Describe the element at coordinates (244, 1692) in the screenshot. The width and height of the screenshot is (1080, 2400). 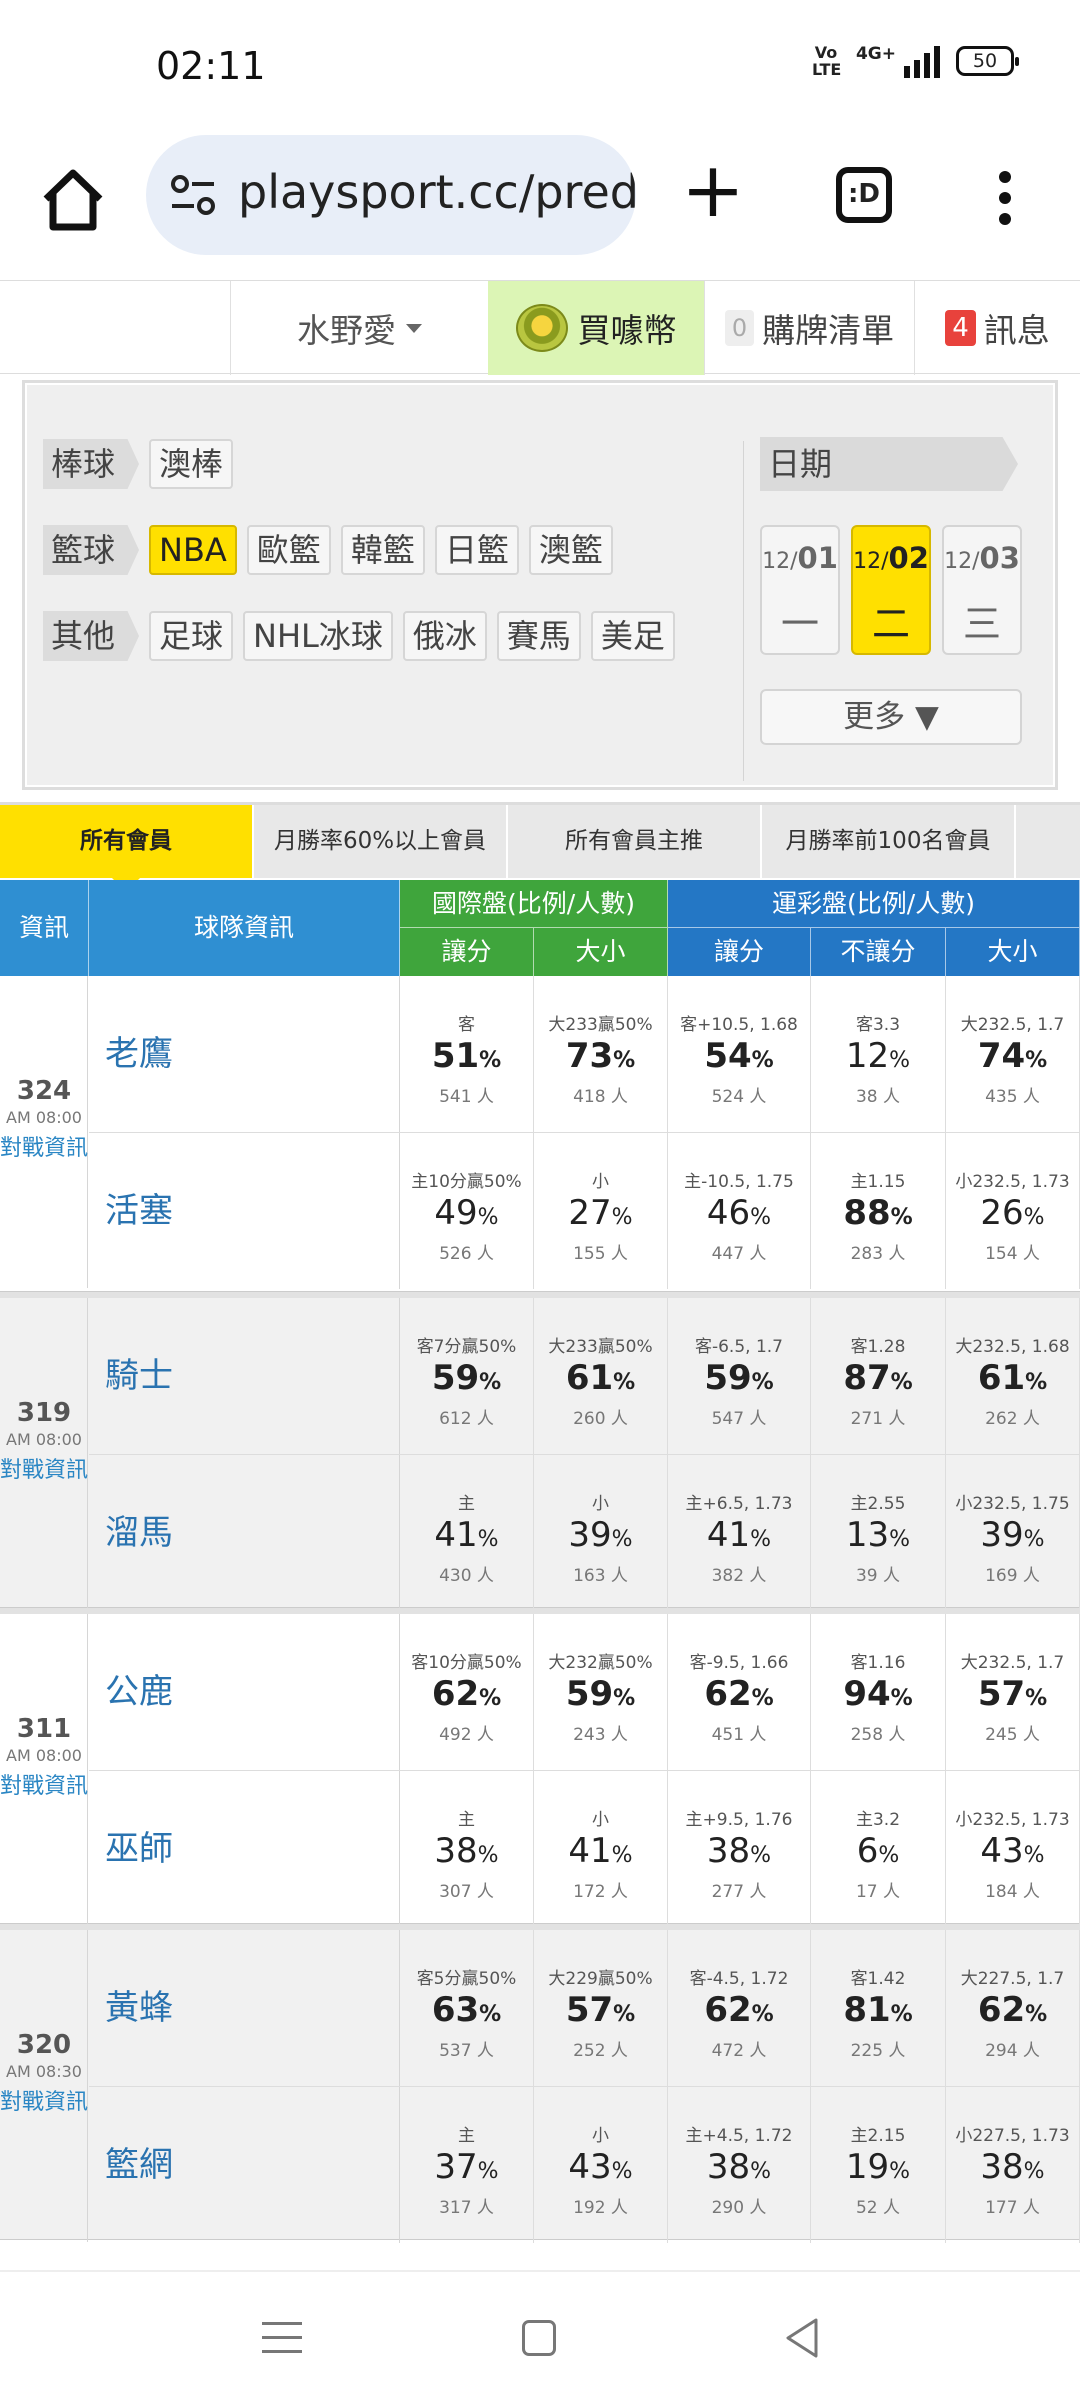
I see `team-name: 公鹿` at that location.